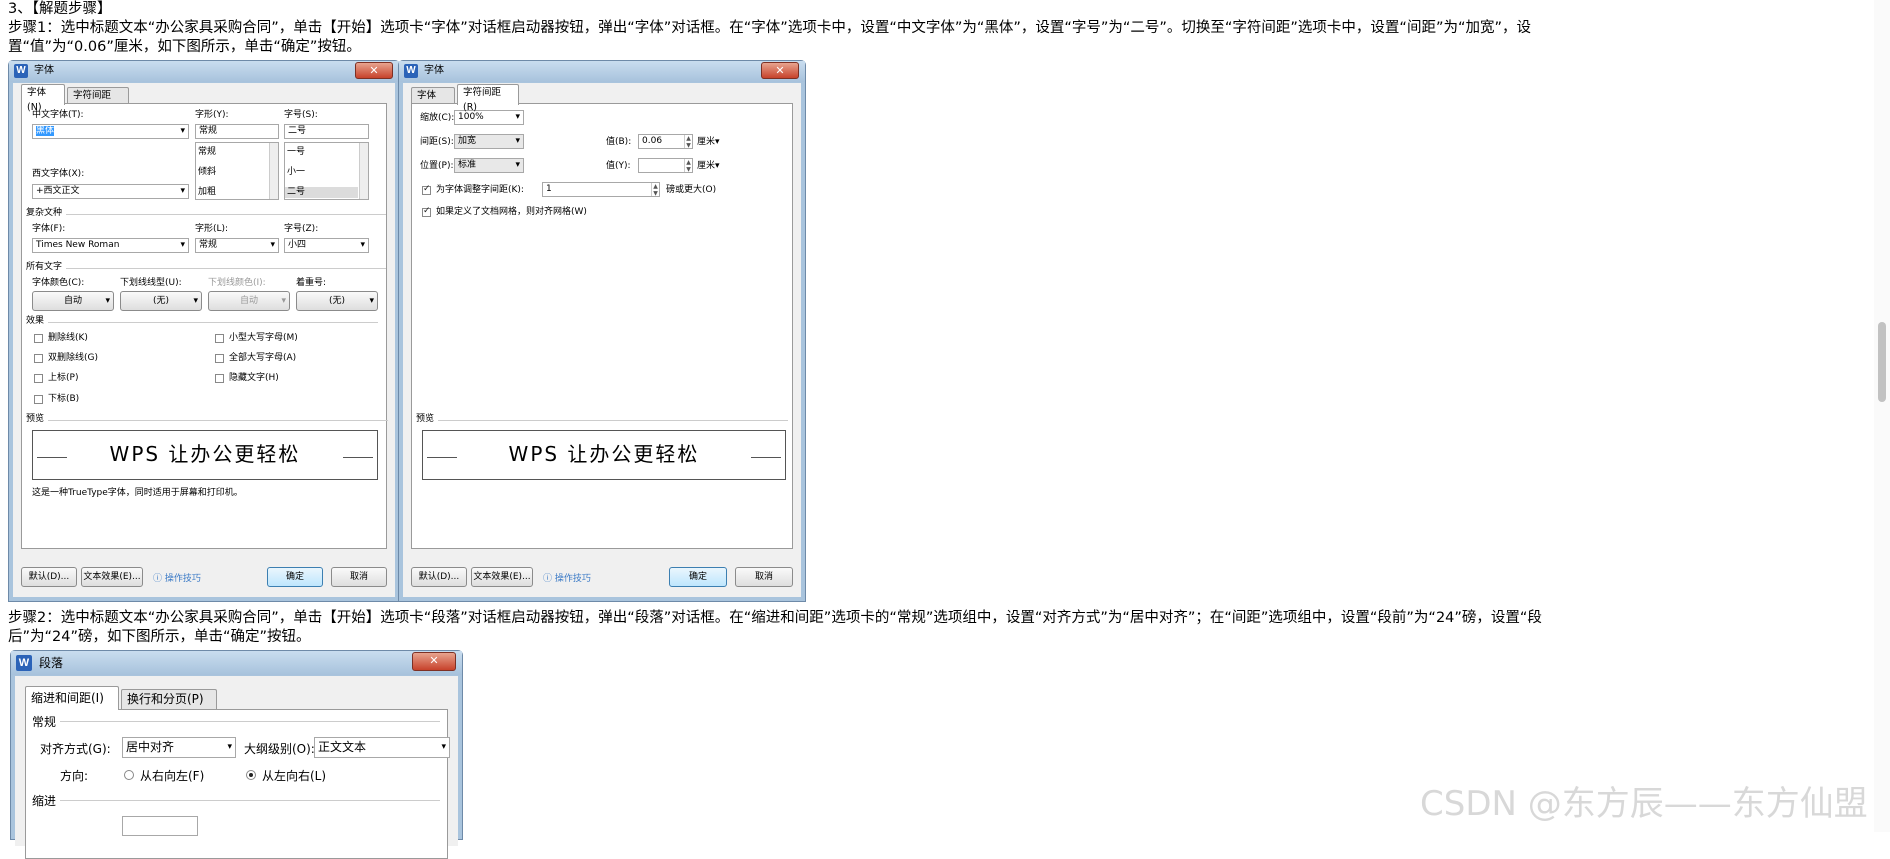 The image size is (1890, 859). I want to click on list-item: 倾斜, so click(207, 172).